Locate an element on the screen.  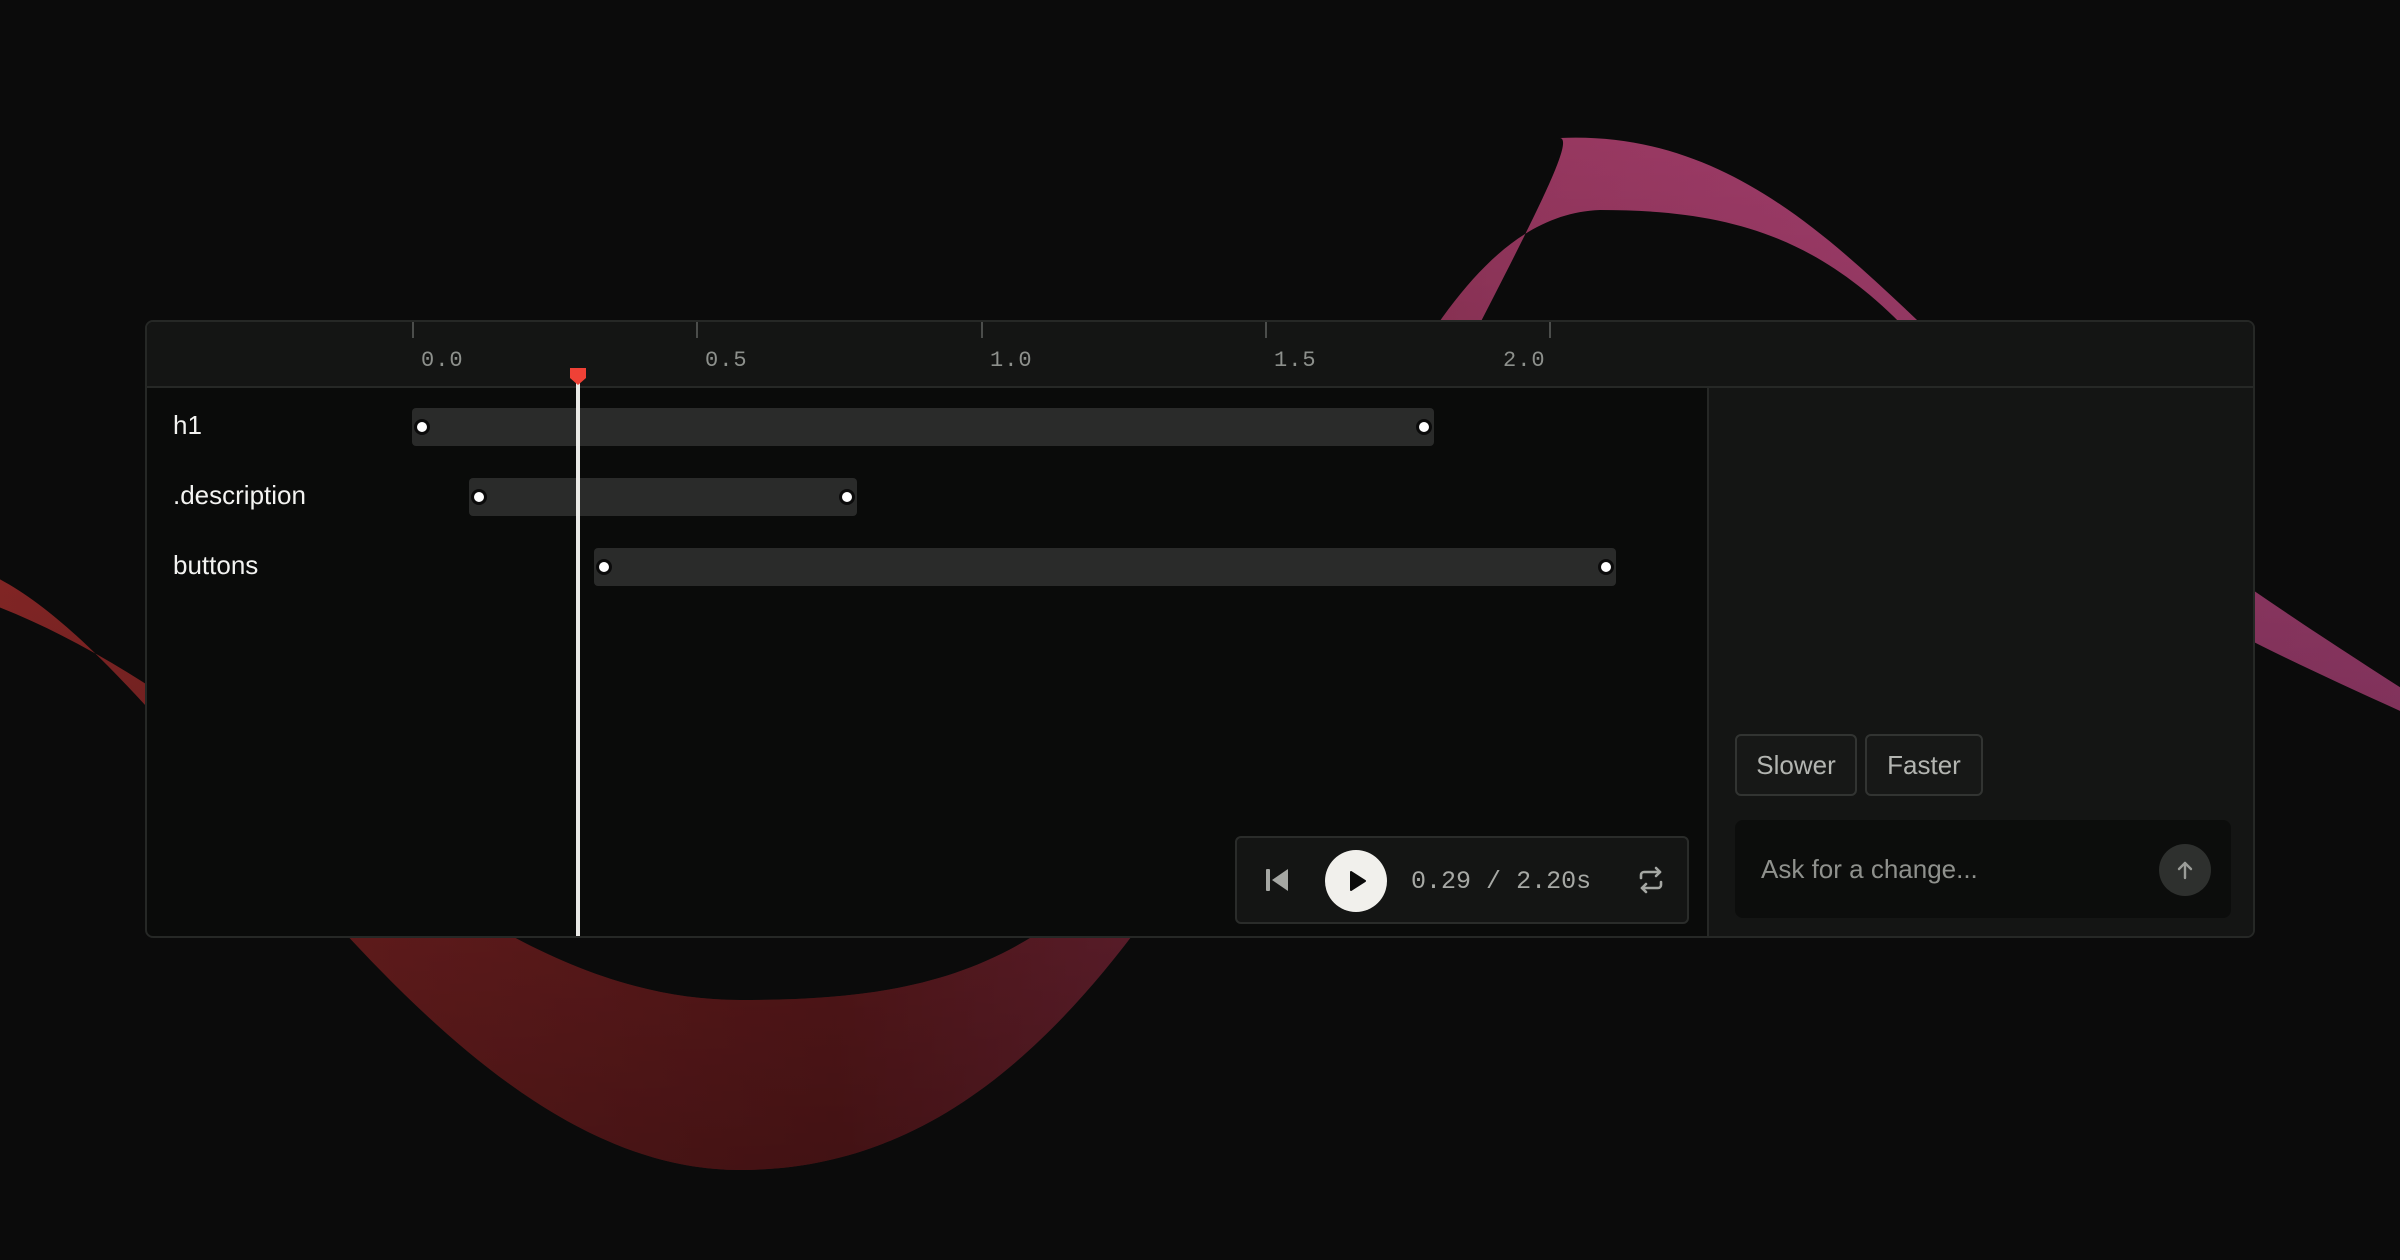
playhead-handle is located at coordinates (578, 376).